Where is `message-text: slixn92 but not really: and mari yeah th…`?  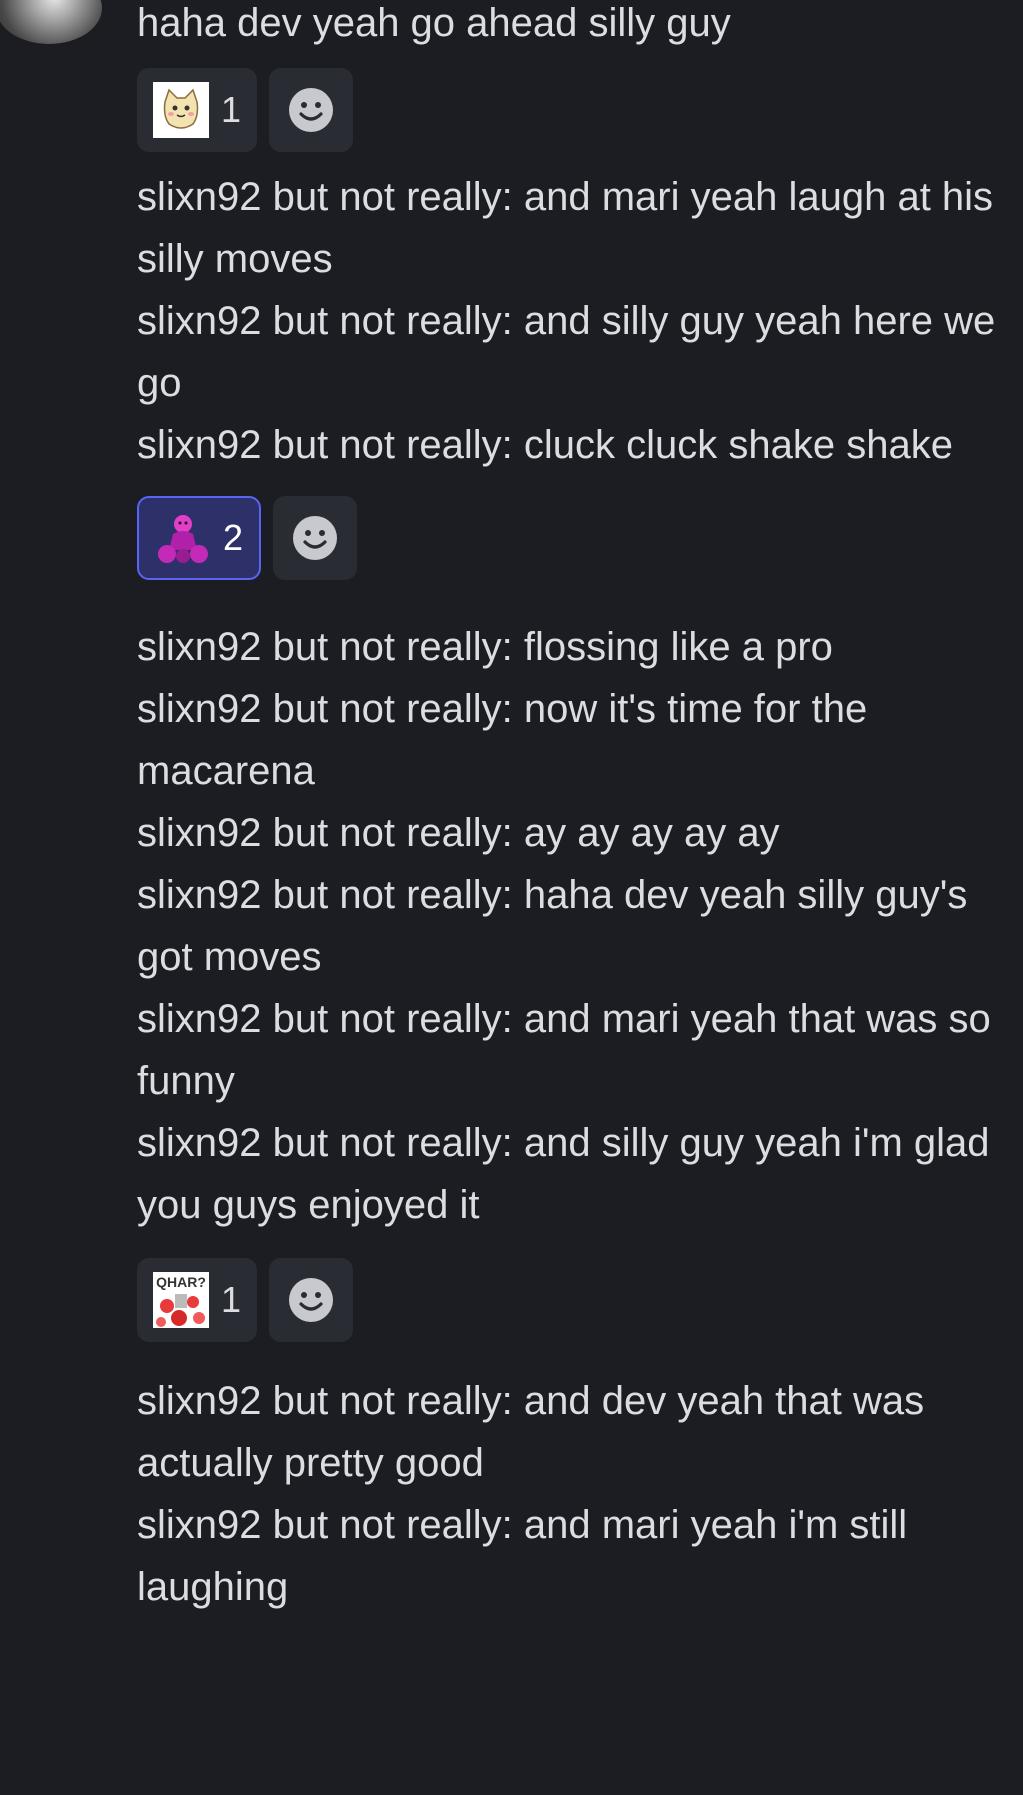
message-text: slixn92 but not really: and mari yeah th… is located at coordinates (564, 1050).